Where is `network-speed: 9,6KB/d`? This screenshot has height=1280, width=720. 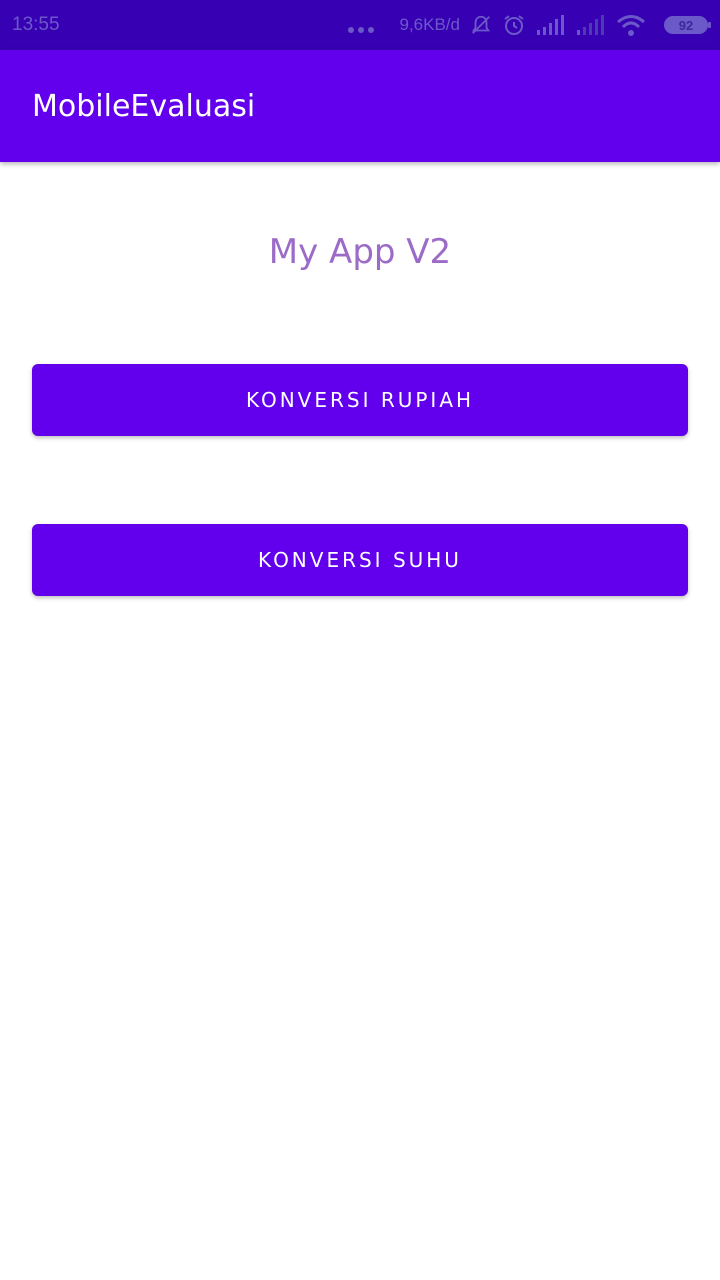 network-speed: 9,6KB/d is located at coordinates (430, 24).